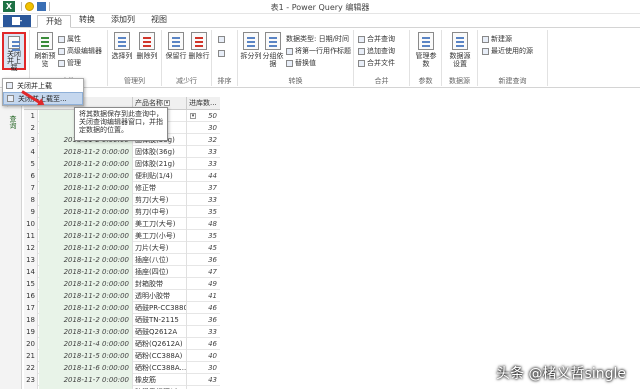 The image size is (640, 389). Describe the element at coordinates (317, 39) in the screenshot. I see `data-type-dropdown: 数据类型: 日期/时间` at that location.